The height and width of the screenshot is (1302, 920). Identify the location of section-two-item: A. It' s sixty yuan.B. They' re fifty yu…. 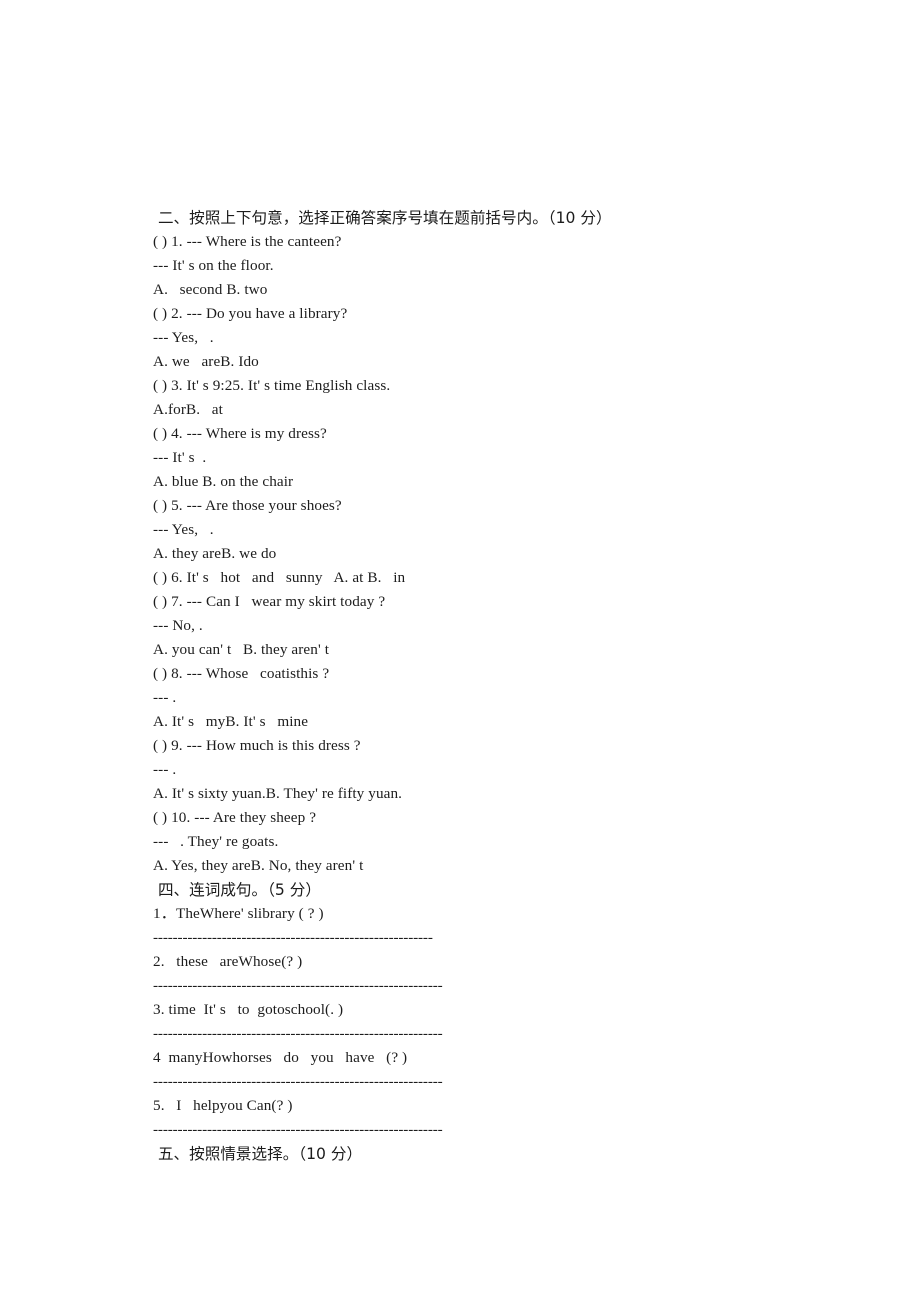
(278, 793).